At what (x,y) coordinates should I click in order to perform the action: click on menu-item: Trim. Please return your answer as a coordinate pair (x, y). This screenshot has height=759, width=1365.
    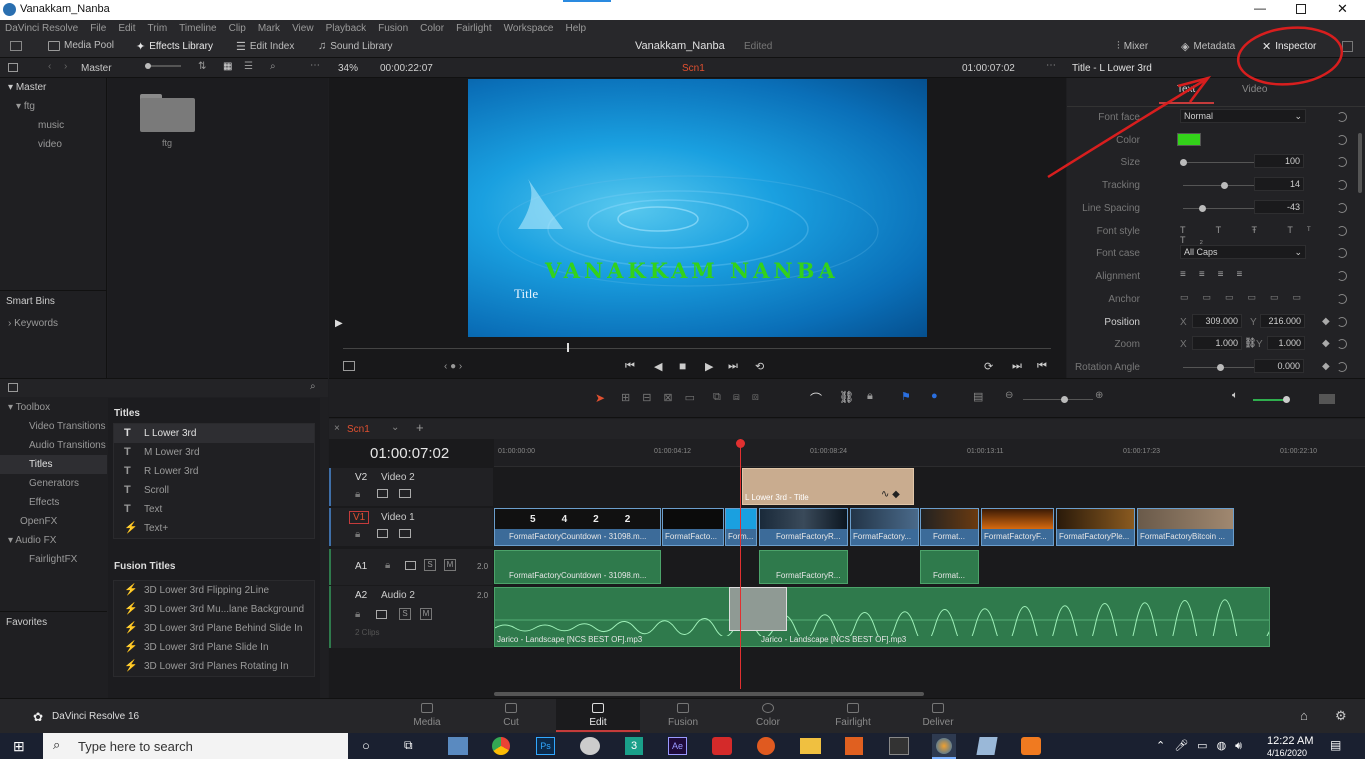
    Looking at the image, I should click on (158, 28).